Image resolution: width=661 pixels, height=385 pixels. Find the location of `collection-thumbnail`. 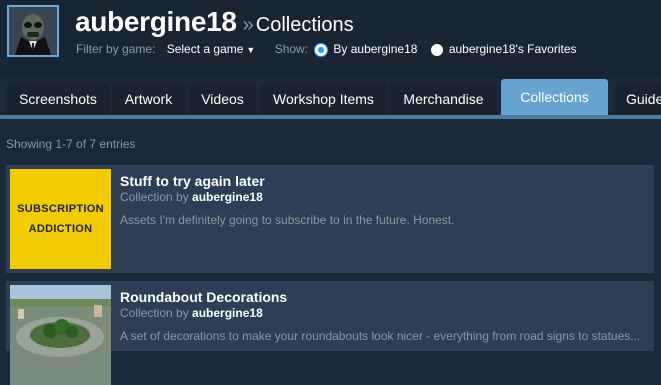

collection-thumbnail is located at coordinates (60, 335).